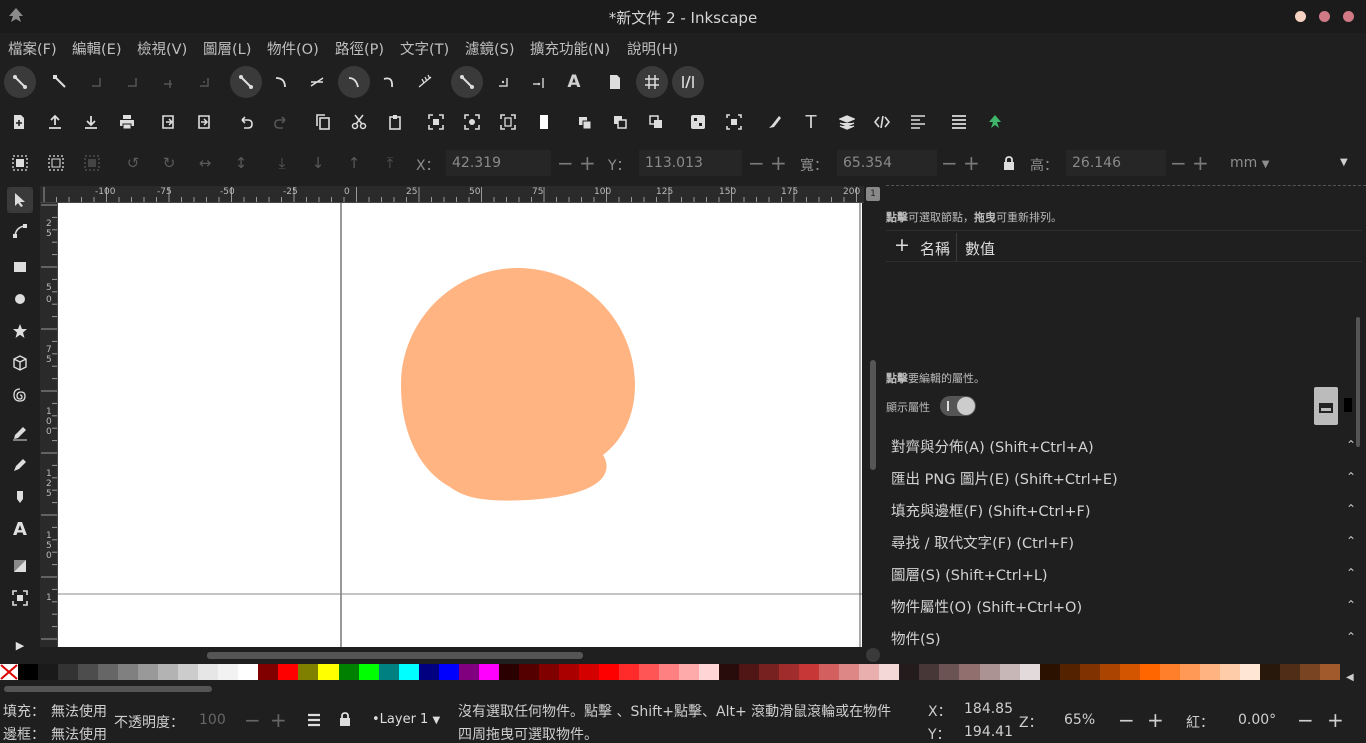 This screenshot has height=743, width=1366. Describe the element at coordinates (1350, 677) in the screenshot. I see `palette-menu-icon: ◀` at that location.